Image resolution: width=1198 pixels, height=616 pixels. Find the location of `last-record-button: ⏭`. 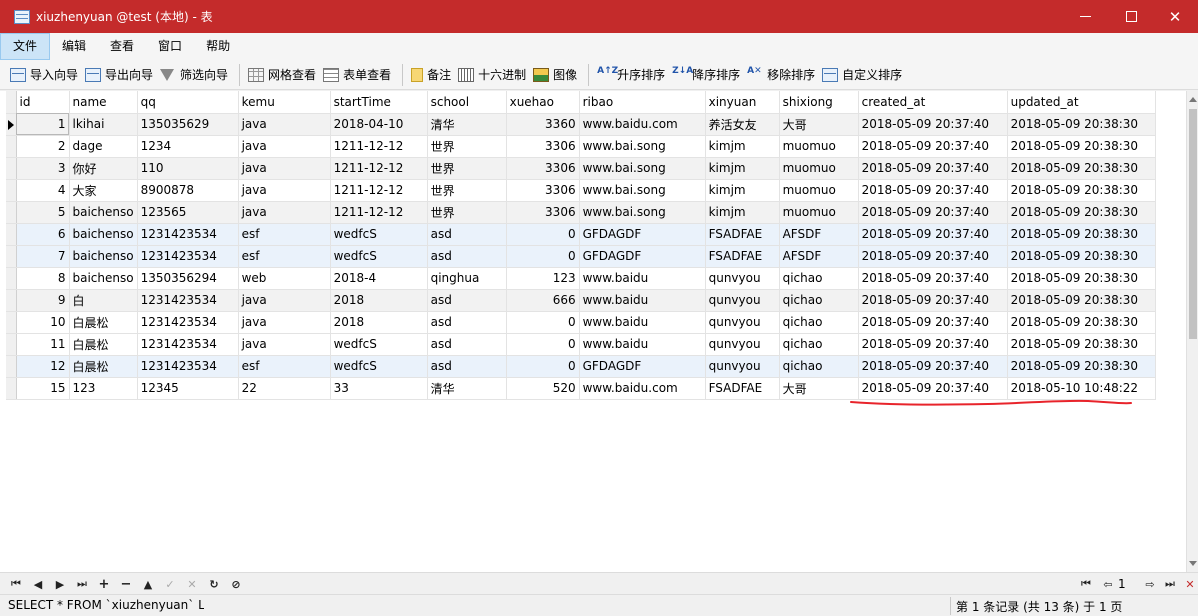

last-record-button: ⏭ is located at coordinates (82, 584).